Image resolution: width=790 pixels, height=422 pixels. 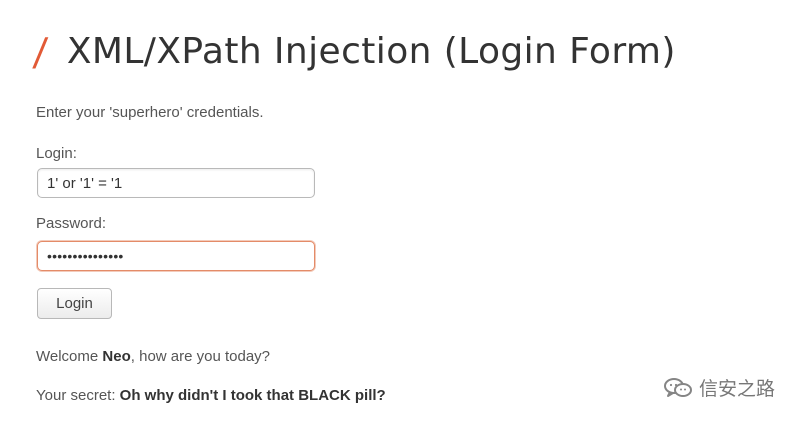 What do you see at coordinates (74, 303) in the screenshot?
I see `login-button: Login` at bounding box center [74, 303].